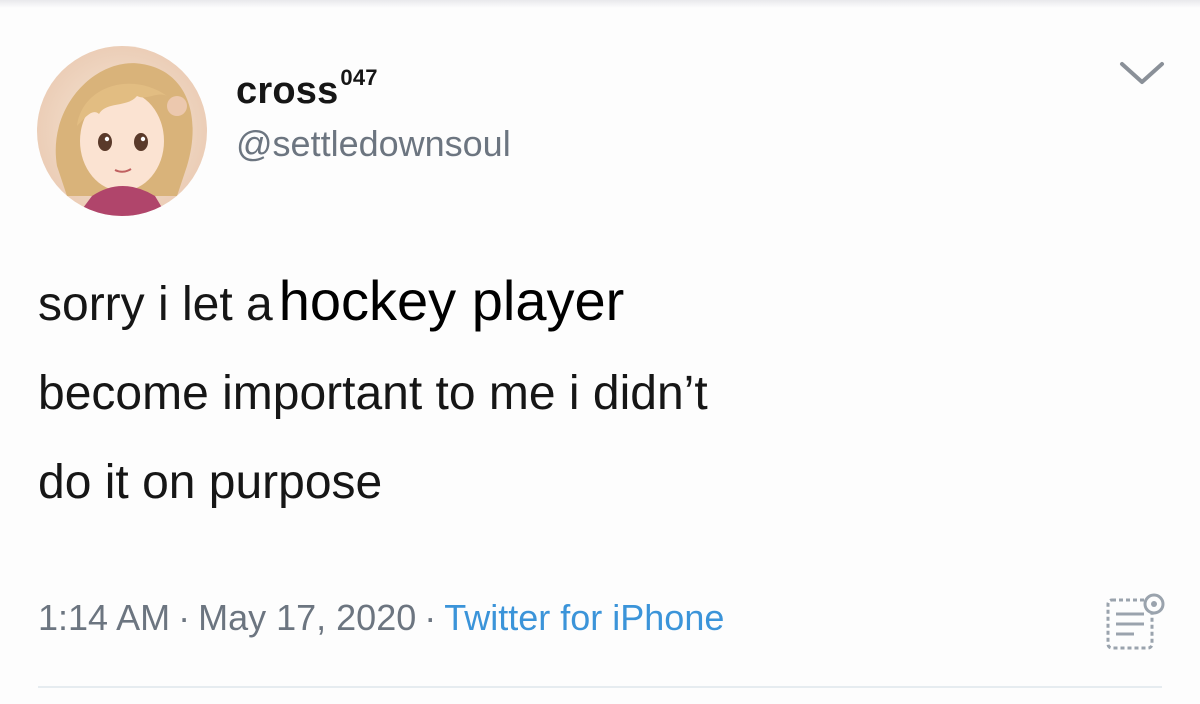 The height and width of the screenshot is (704, 1200). Describe the element at coordinates (307, 617) in the screenshot. I see `tweet-date: May 17, 2020` at that location.